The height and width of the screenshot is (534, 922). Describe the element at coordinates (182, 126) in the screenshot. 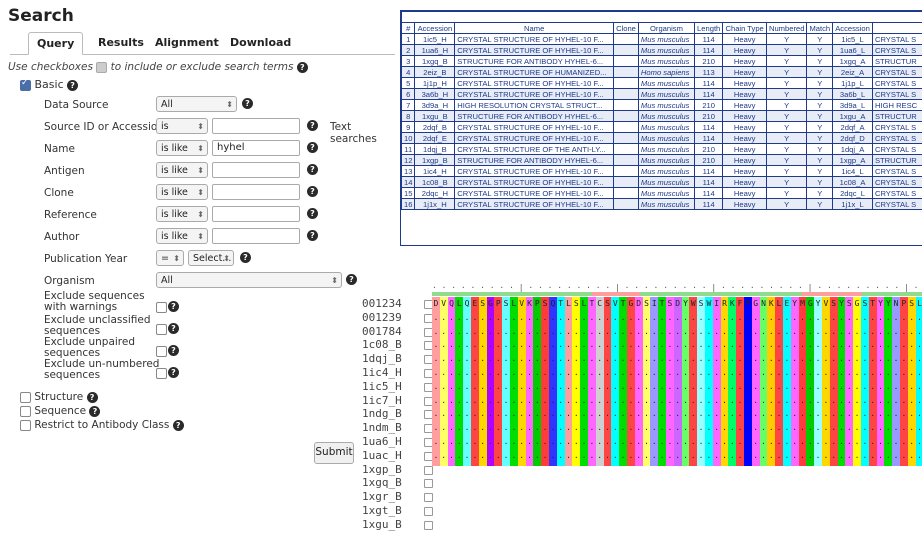

I see `source-id-operator: is` at that location.